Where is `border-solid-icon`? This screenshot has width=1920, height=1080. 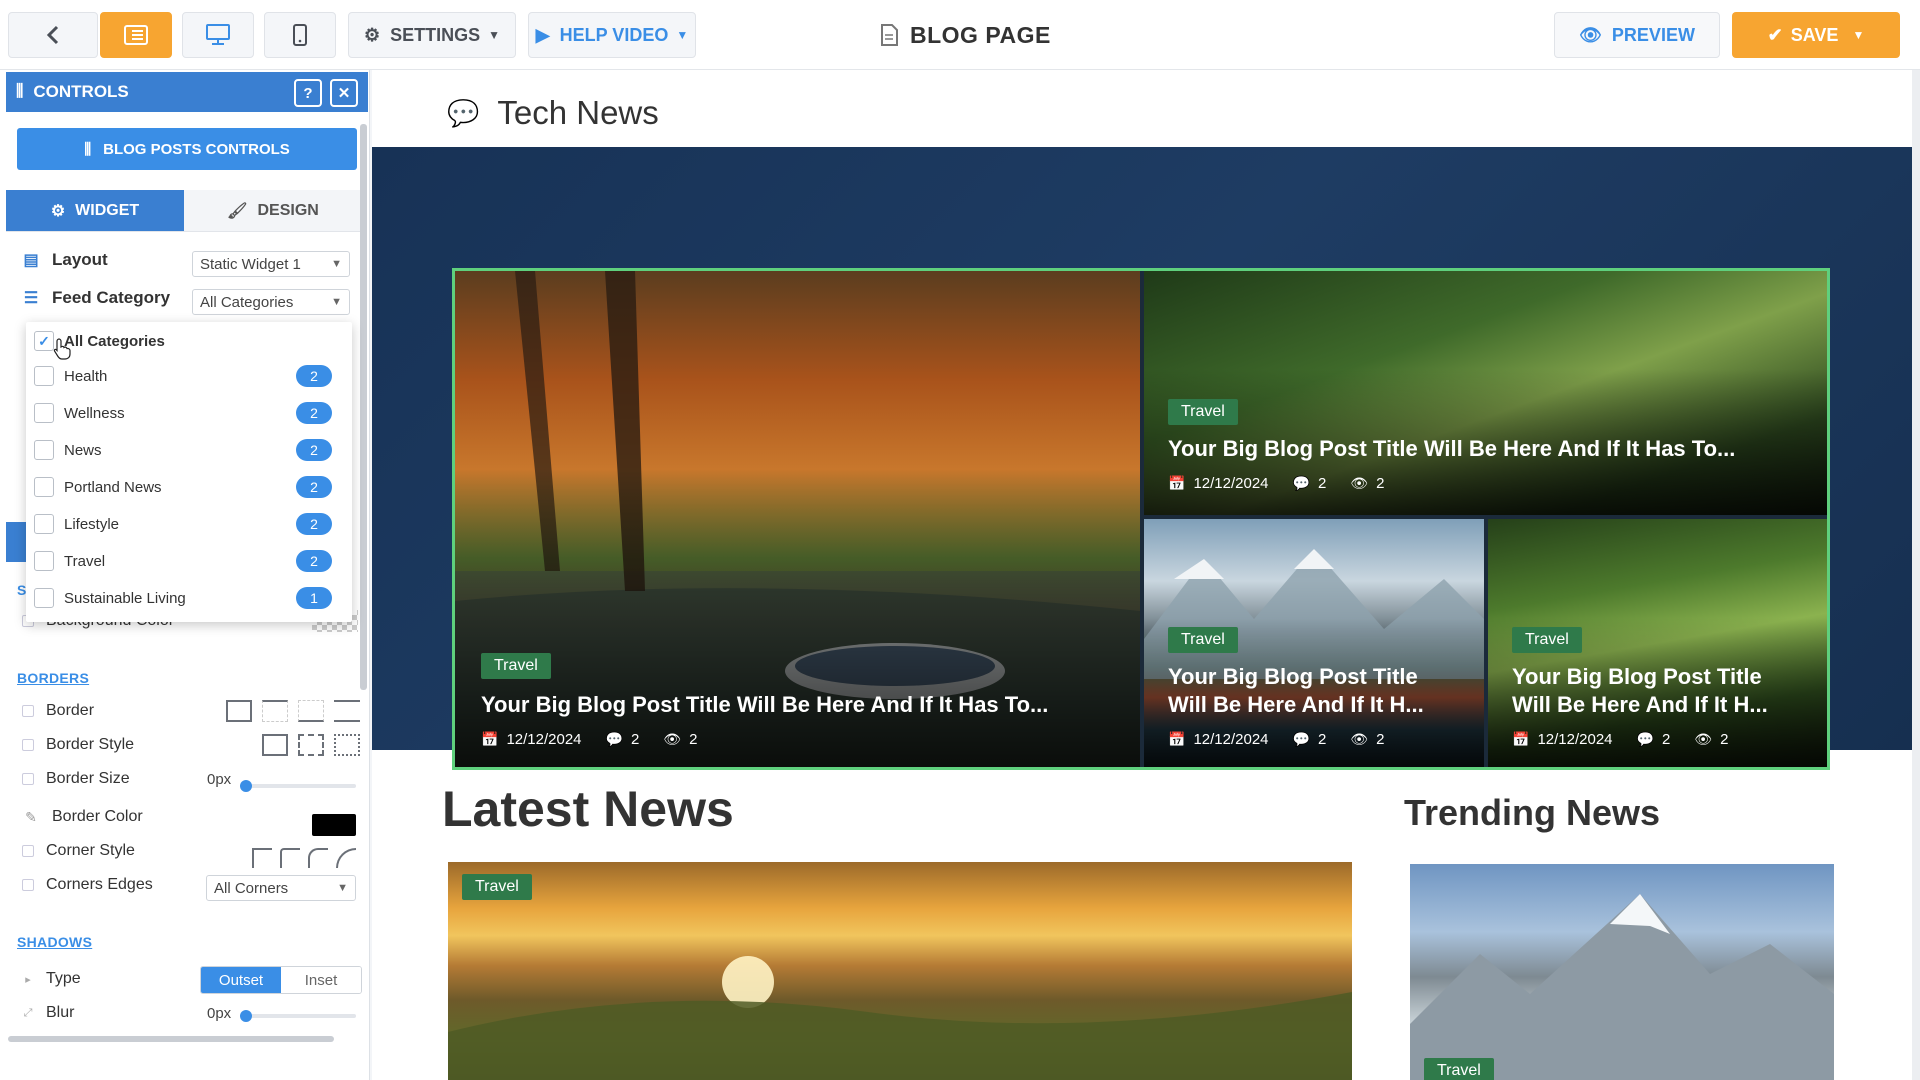 border-solid-icon is located at coordinates (275, 745).